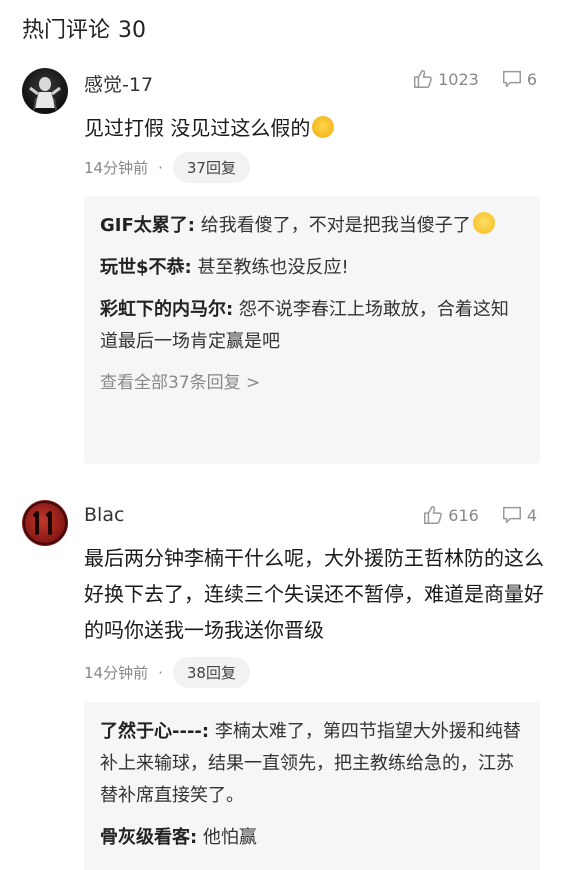  I want to click on reply-item: 彩虹下的内马尔: 怨不说李春江上场敢放，合着这知道最后一场肯定赢是吧, so click(312, 326).